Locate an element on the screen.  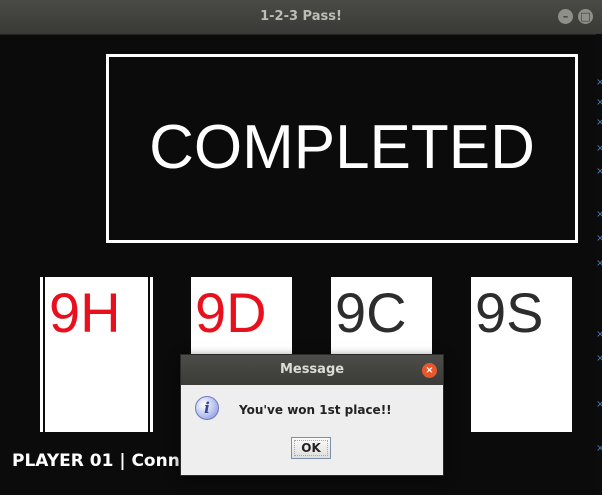
ok-button: OK is located at coordinates (311, 448).